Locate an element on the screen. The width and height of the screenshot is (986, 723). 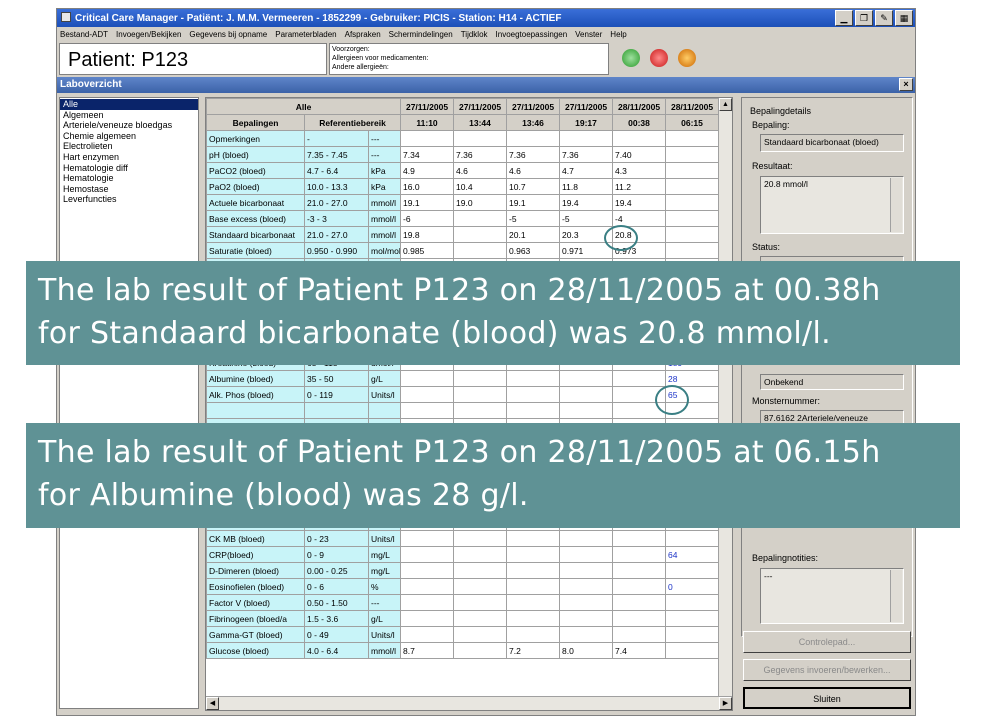
value-cell: 0 is located at coordinates (692, 586).